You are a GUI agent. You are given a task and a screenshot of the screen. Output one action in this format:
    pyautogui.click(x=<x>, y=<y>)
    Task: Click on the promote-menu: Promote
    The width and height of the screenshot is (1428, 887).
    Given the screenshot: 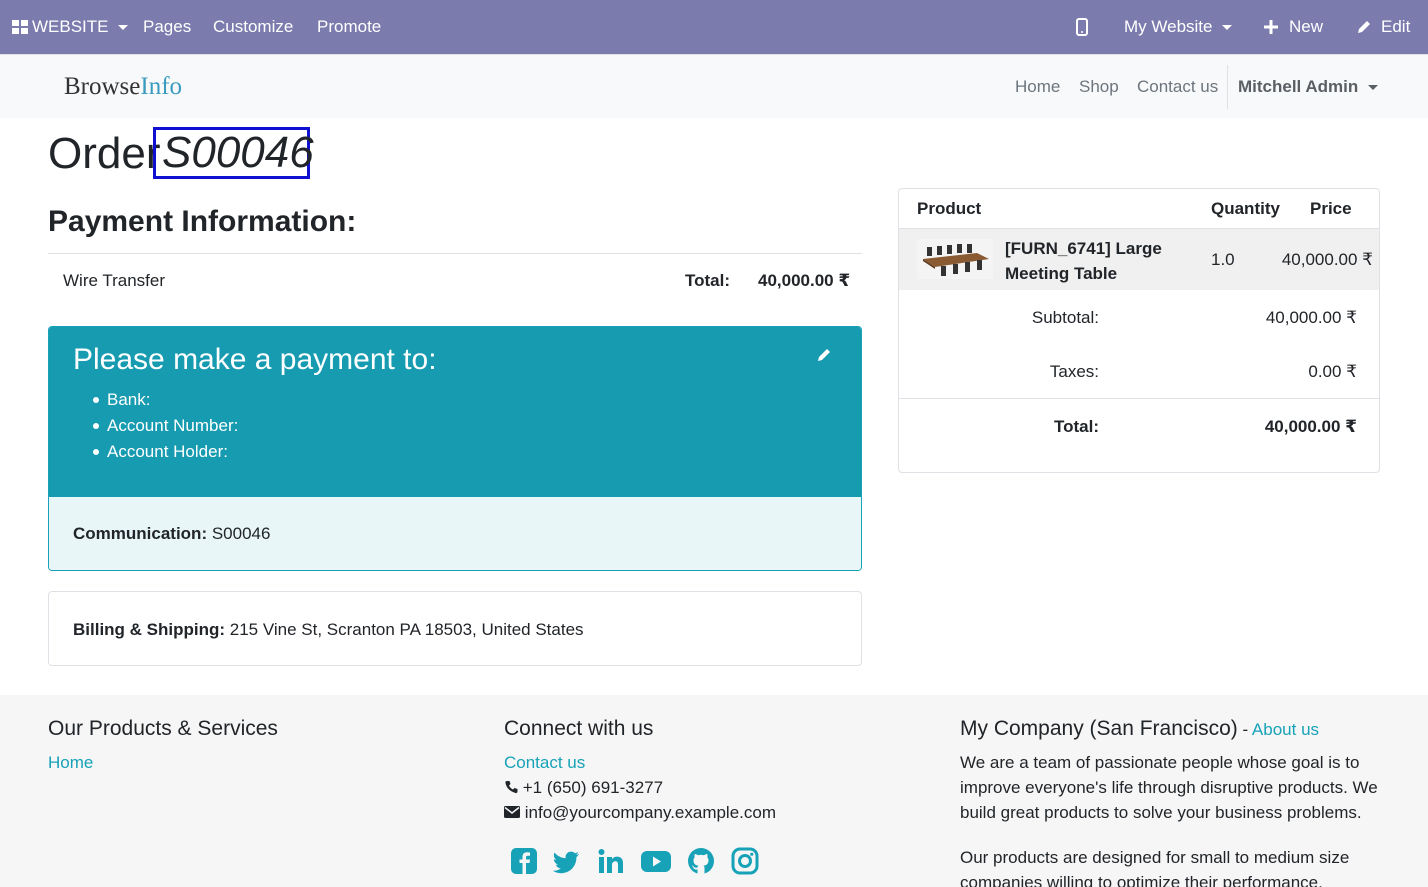 What is the action you would take?
    pyautogui.click(x=349, y=27)
    